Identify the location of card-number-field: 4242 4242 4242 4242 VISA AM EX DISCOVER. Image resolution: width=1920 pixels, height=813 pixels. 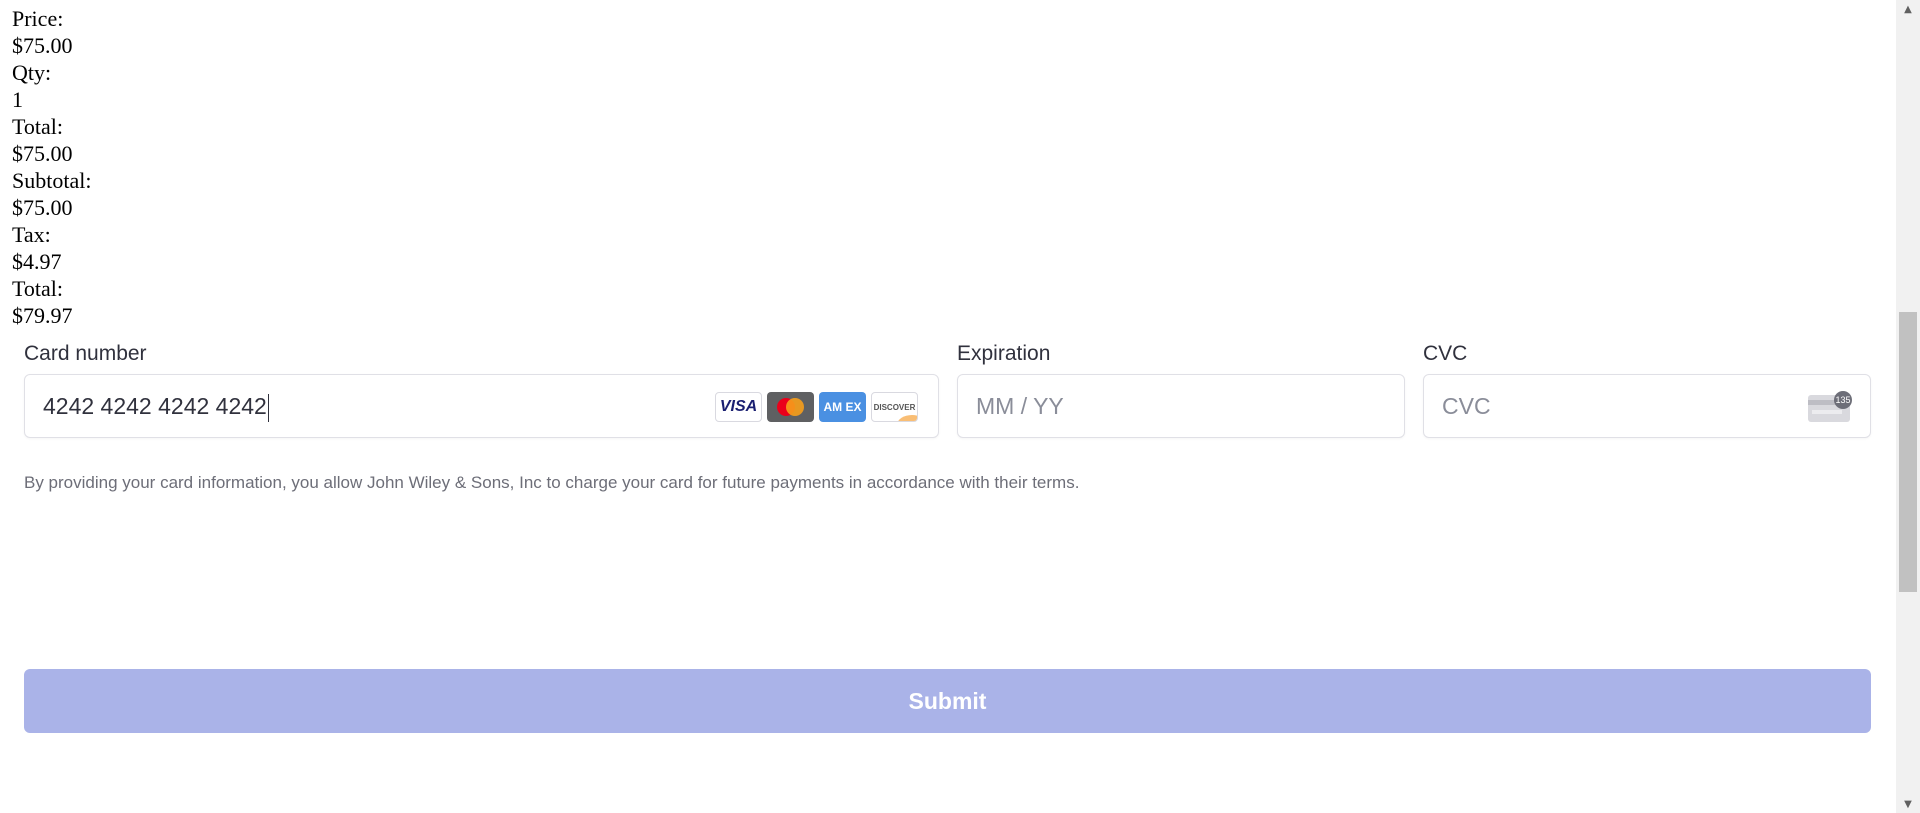
(481, 406).